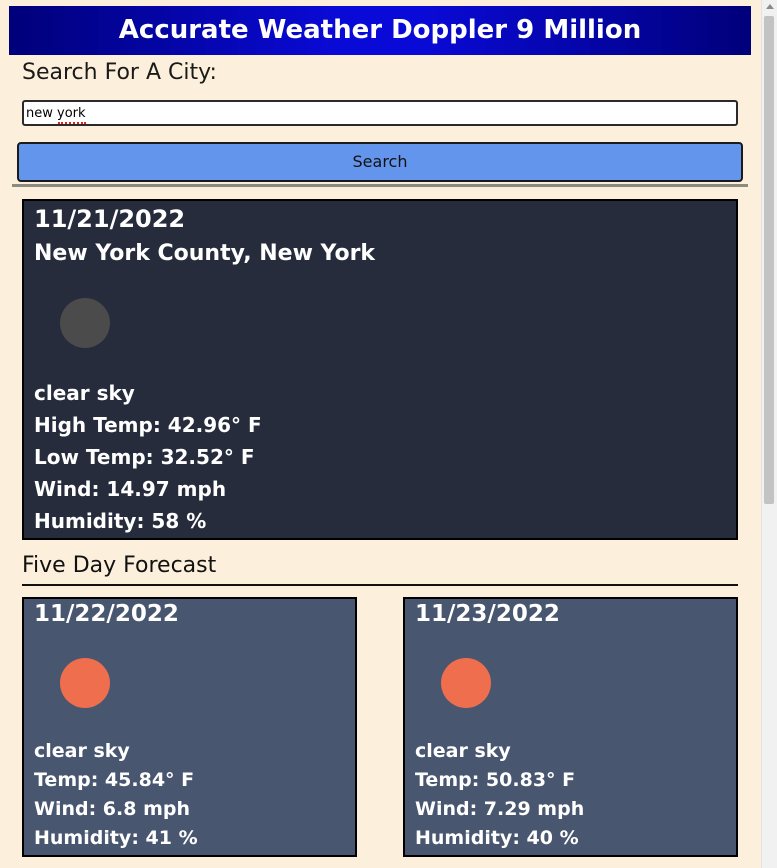 This screenshot has width=777, height=868. I want to click on current-high-temp: High Temp: 42.96° F, so click(148, 425).